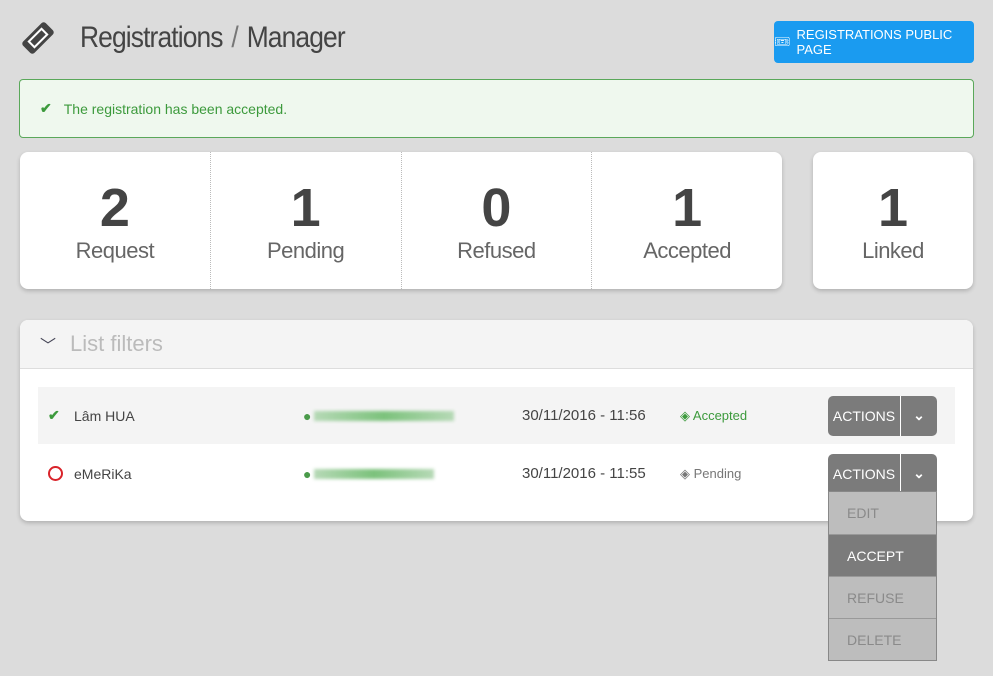 This screenshot has width=993, height=676. I want to click on actions-menu: EDIT ACCEPT REFUSE DELETE, so click(882, 576).